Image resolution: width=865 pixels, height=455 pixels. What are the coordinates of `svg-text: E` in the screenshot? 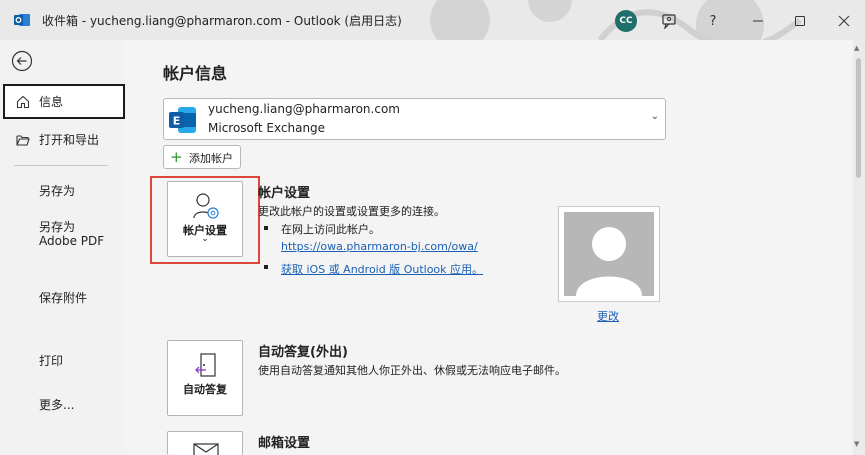 It's located at (177, 121).